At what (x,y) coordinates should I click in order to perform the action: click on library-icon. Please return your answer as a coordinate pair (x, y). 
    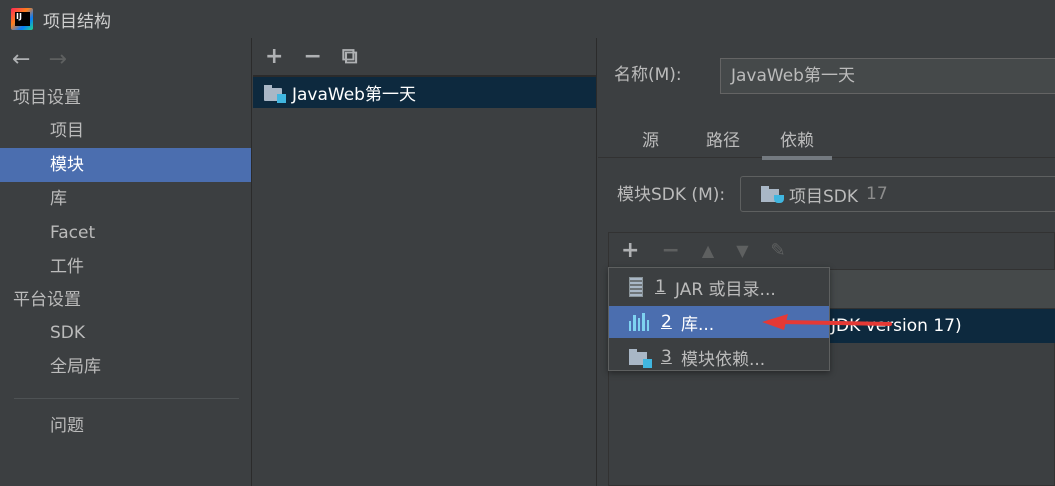
    Looking at the image, I should click on (639, 322).